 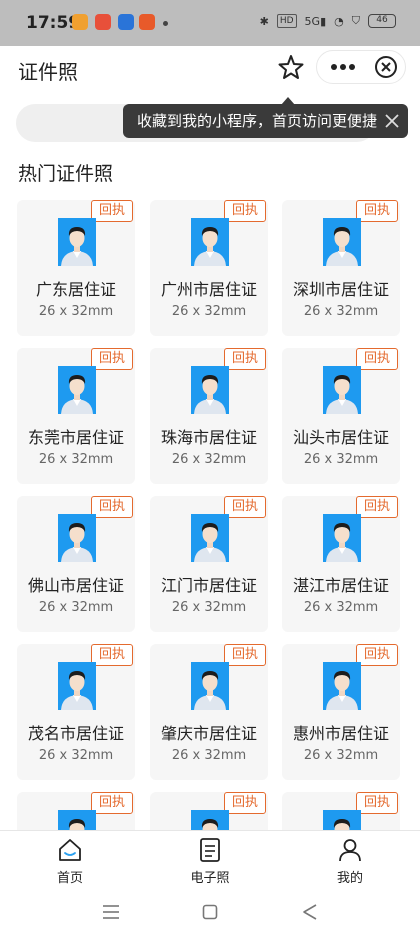 I want to click on status-bar: 17:59 ✱ HD 5G▮ ◔ ⛉ 46, so click(x=210, y=23).